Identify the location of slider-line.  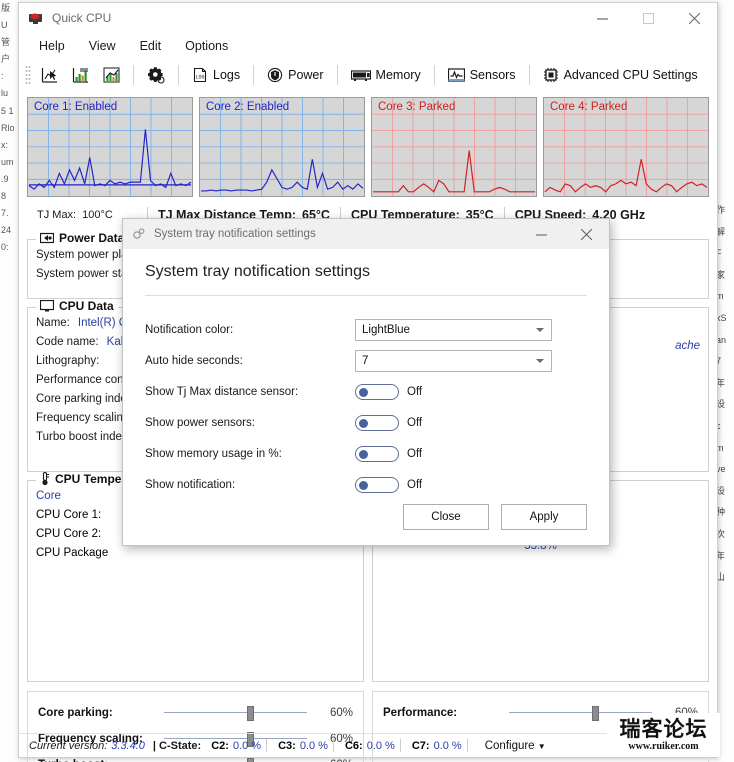
(235, 712).